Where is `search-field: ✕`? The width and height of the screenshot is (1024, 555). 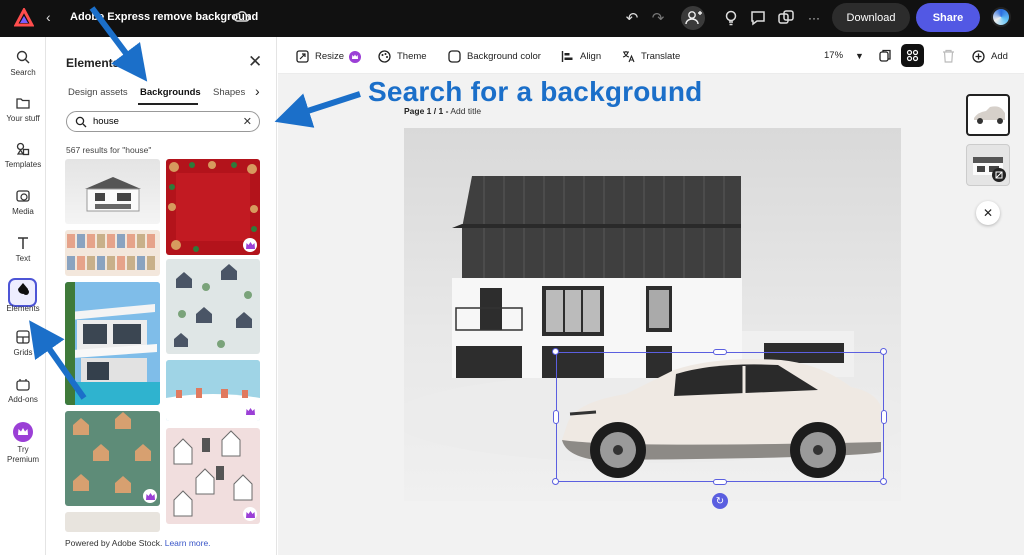 search-field: ✕ is located at coordinates (163, 121).